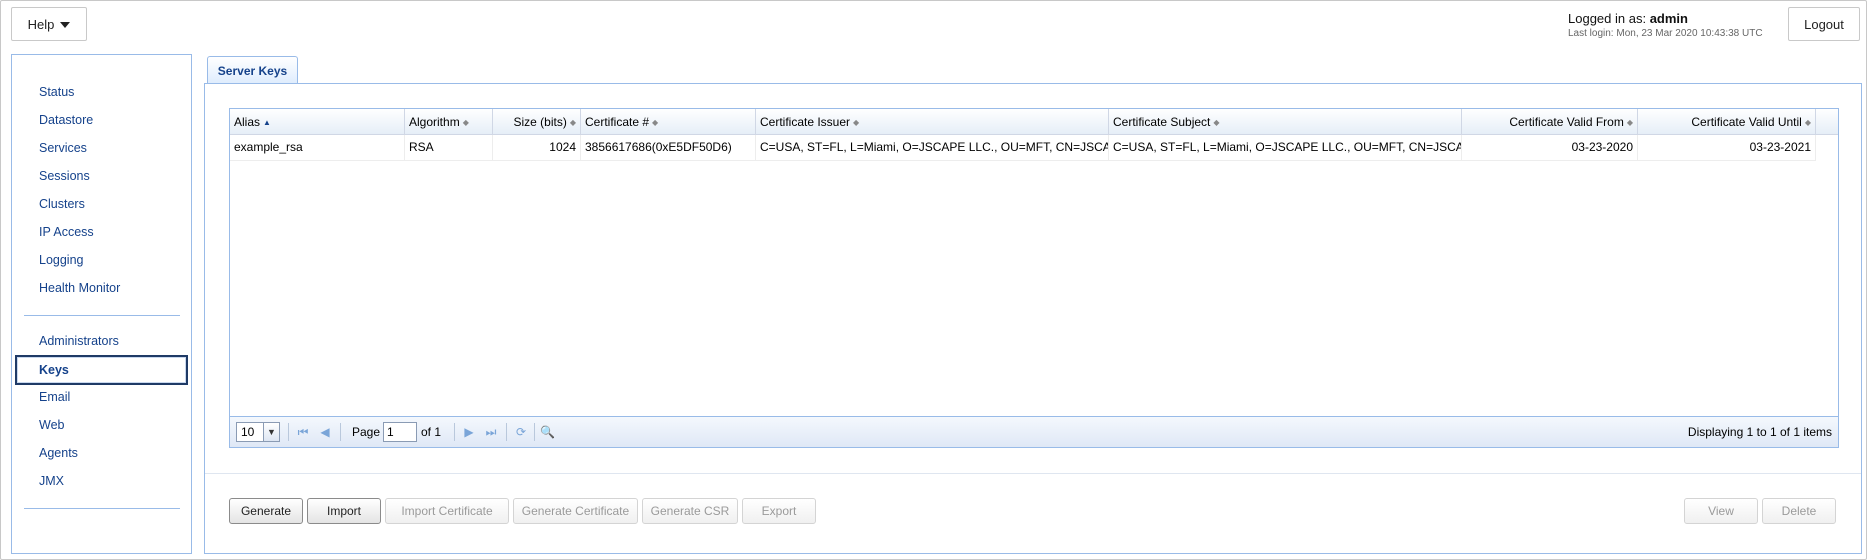 Image resolution: width=1867 pixels, height=560 pixels. I want to click on last-page-icon: ⏭, so click(491, 432).